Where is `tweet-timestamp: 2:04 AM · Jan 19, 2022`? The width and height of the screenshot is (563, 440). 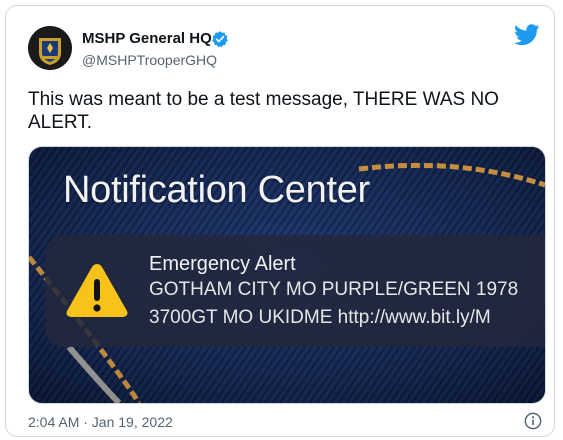
tweet-timestamp: 2:04 AM · Jan 19, 2022 is located at coordinates (100, 422).